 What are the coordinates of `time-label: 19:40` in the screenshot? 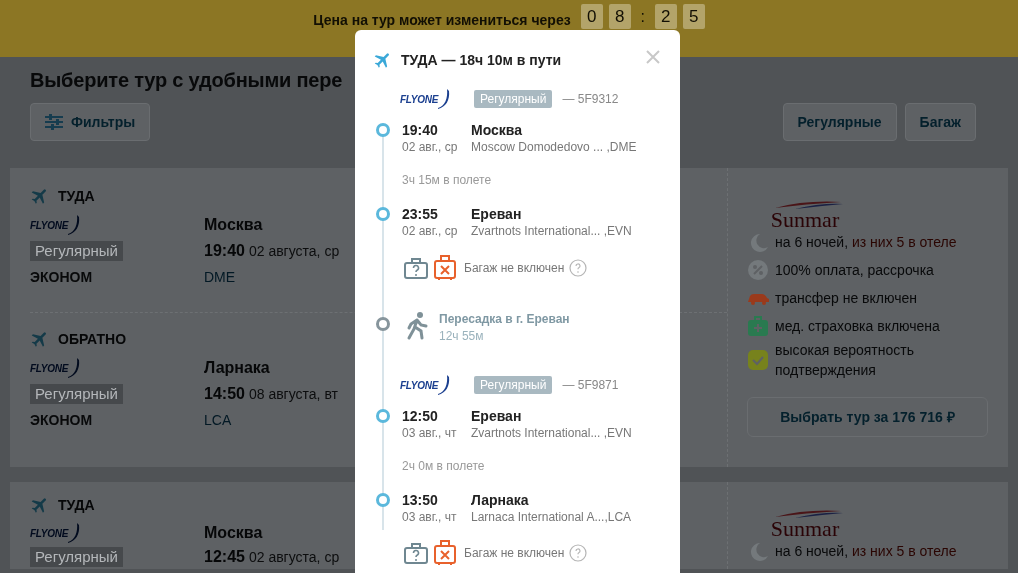 It's located at (420, 130).